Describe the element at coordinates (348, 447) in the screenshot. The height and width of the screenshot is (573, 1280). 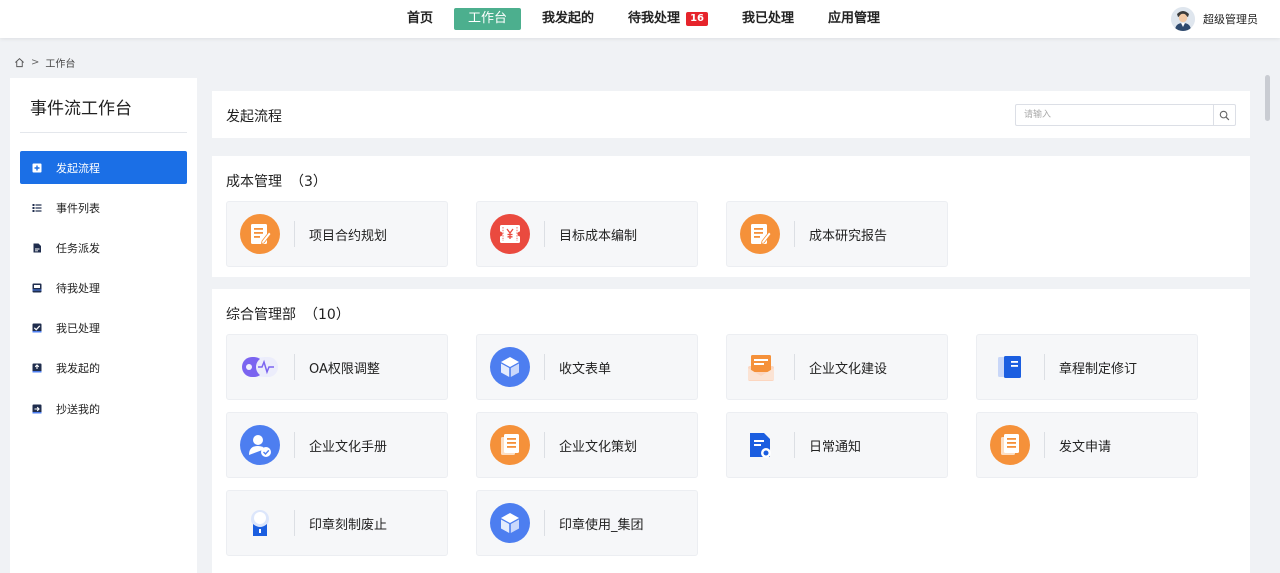
I see `card-label: 企业文化手册` at that location.